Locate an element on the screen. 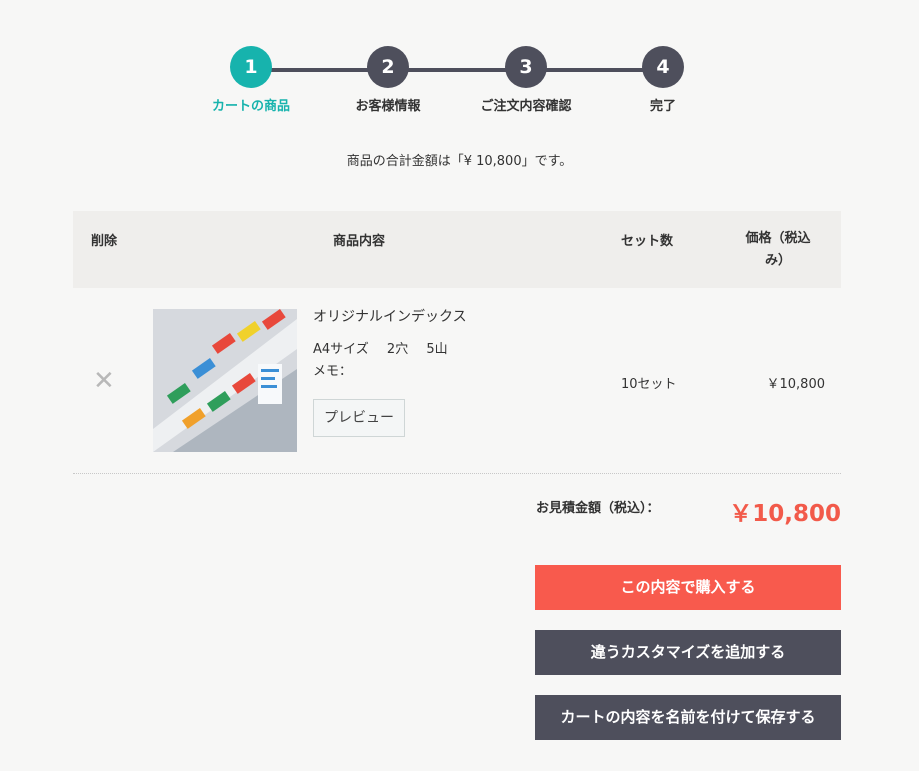 The height and width of the screenshot is (771, 919). step-number: 1 is located at coordinates (251, 67).